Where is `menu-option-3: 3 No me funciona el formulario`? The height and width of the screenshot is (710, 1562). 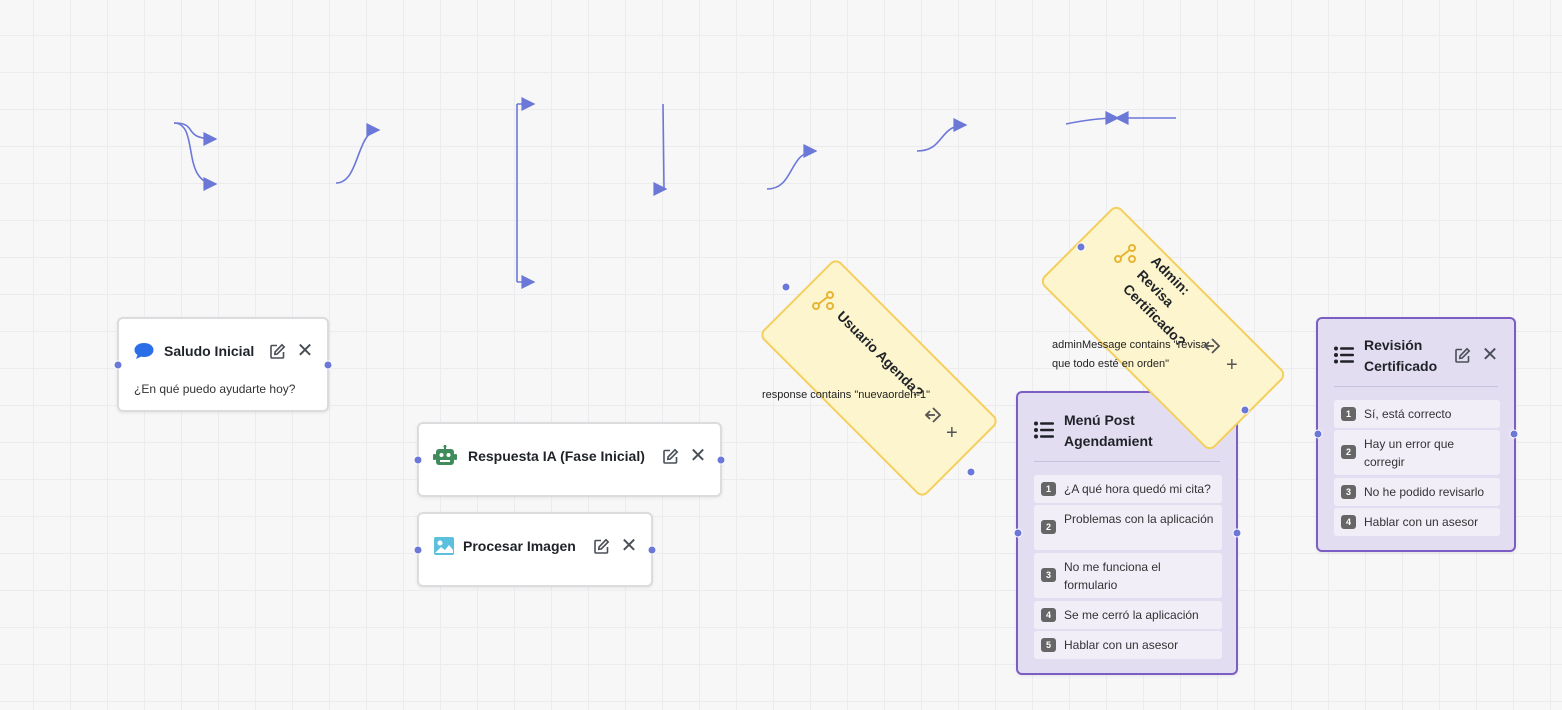 menu-option-3: 3 No me funciona el formulario is located at coordinates (1128, 575).